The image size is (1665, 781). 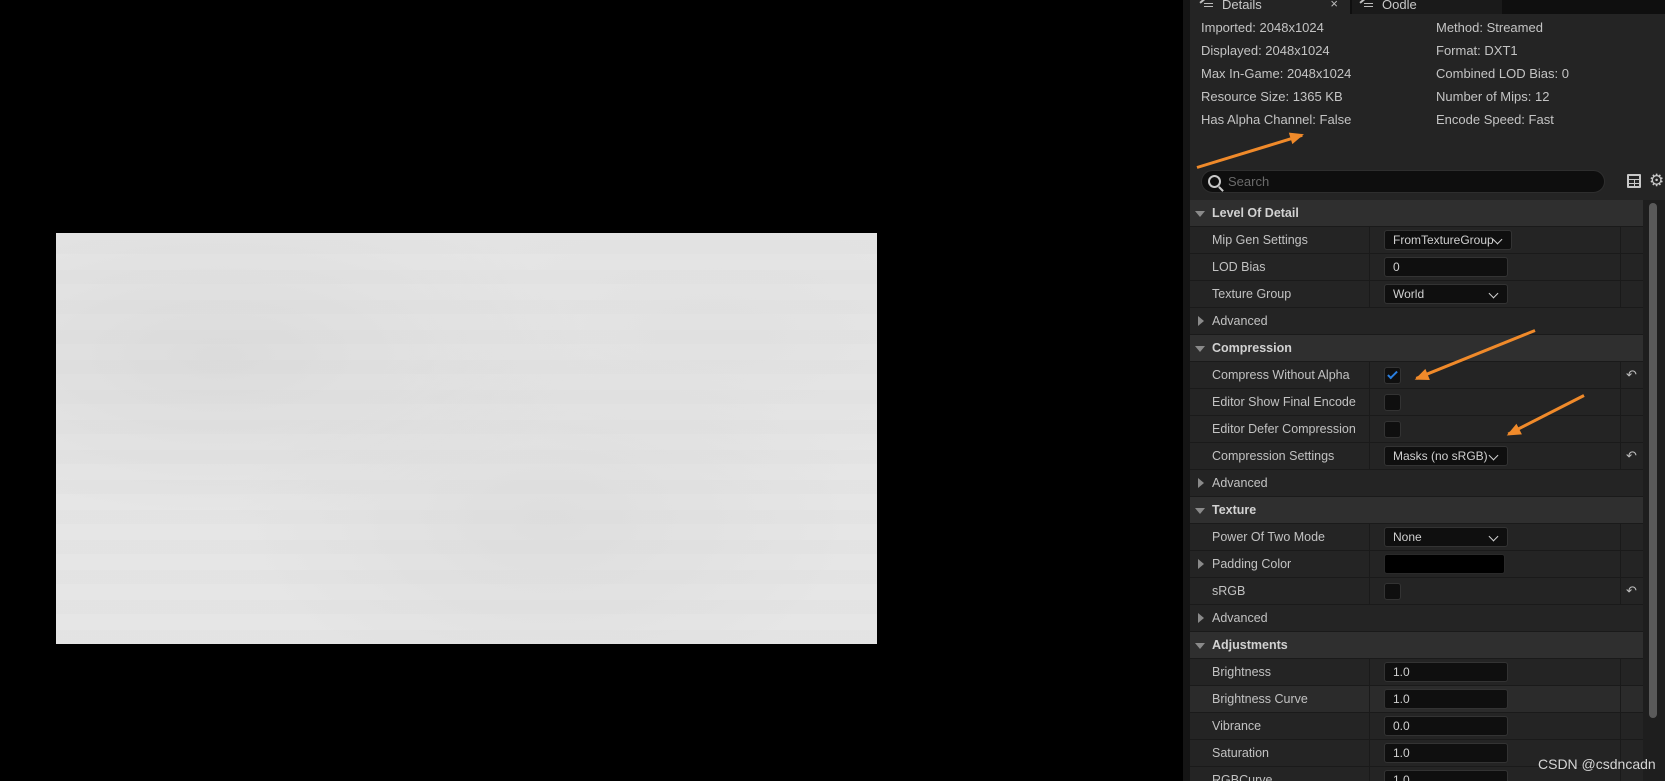 I want to click on settings-icon: ⚙, so click(x=1656, y=181).